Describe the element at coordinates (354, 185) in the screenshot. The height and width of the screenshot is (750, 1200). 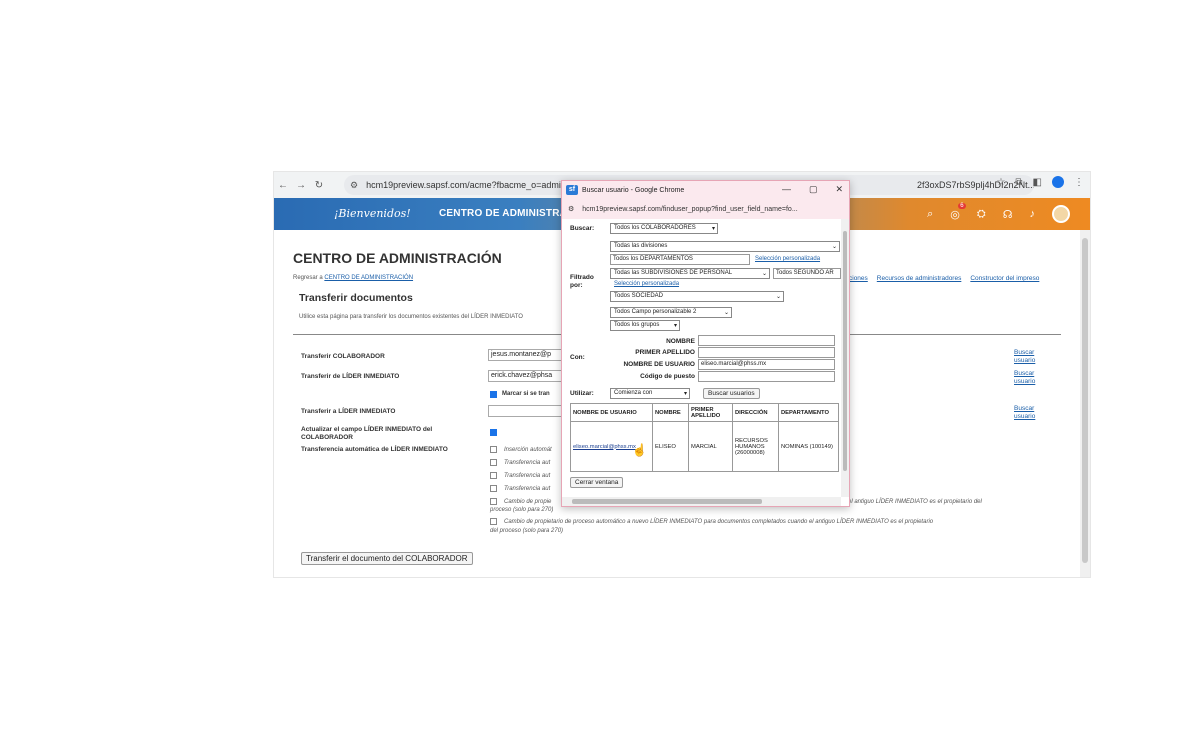
I see `site-settings-icon: ⚙` at that location.